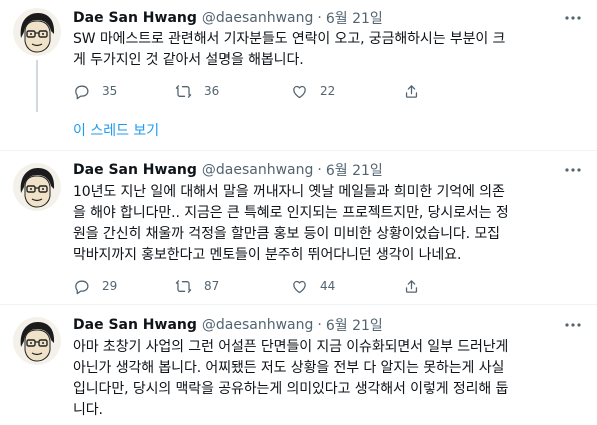 This screenshot has width=597, height=425. I want to click on tweet-text-line: SW 마에스트로 관련해서 기자분들도 연락이 오고, 궁금해하시는 부분이 크, so click(289, 39).